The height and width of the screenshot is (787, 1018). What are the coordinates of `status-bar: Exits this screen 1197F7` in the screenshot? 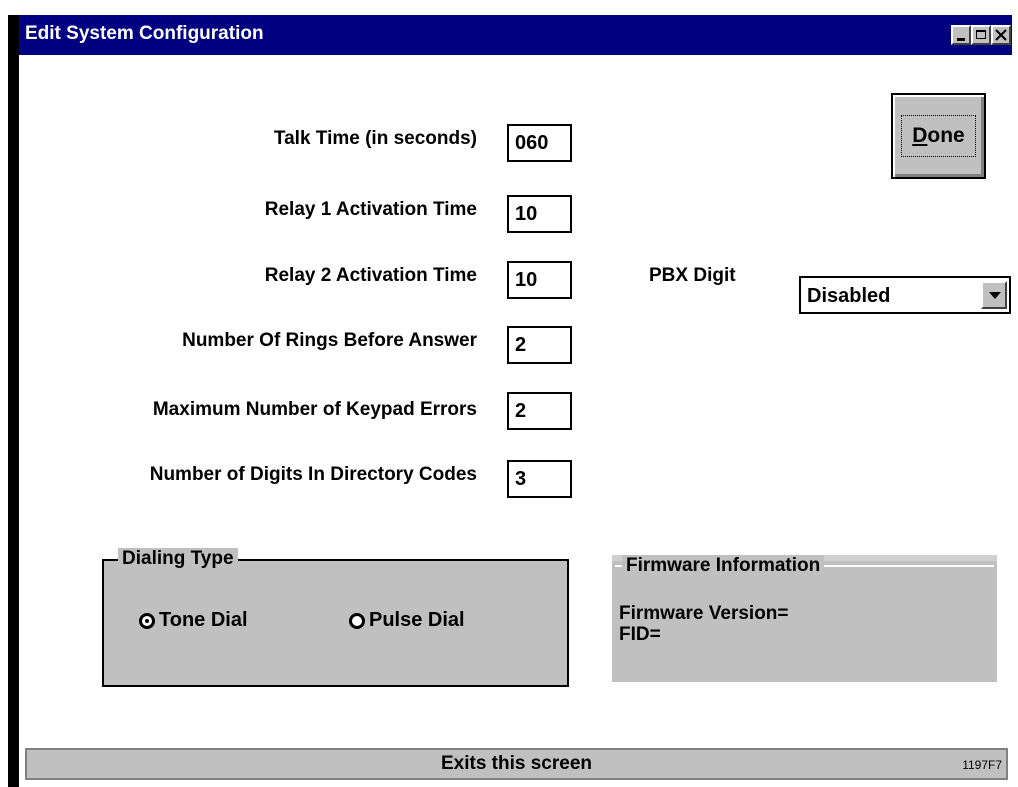 It's located at (516, 764).